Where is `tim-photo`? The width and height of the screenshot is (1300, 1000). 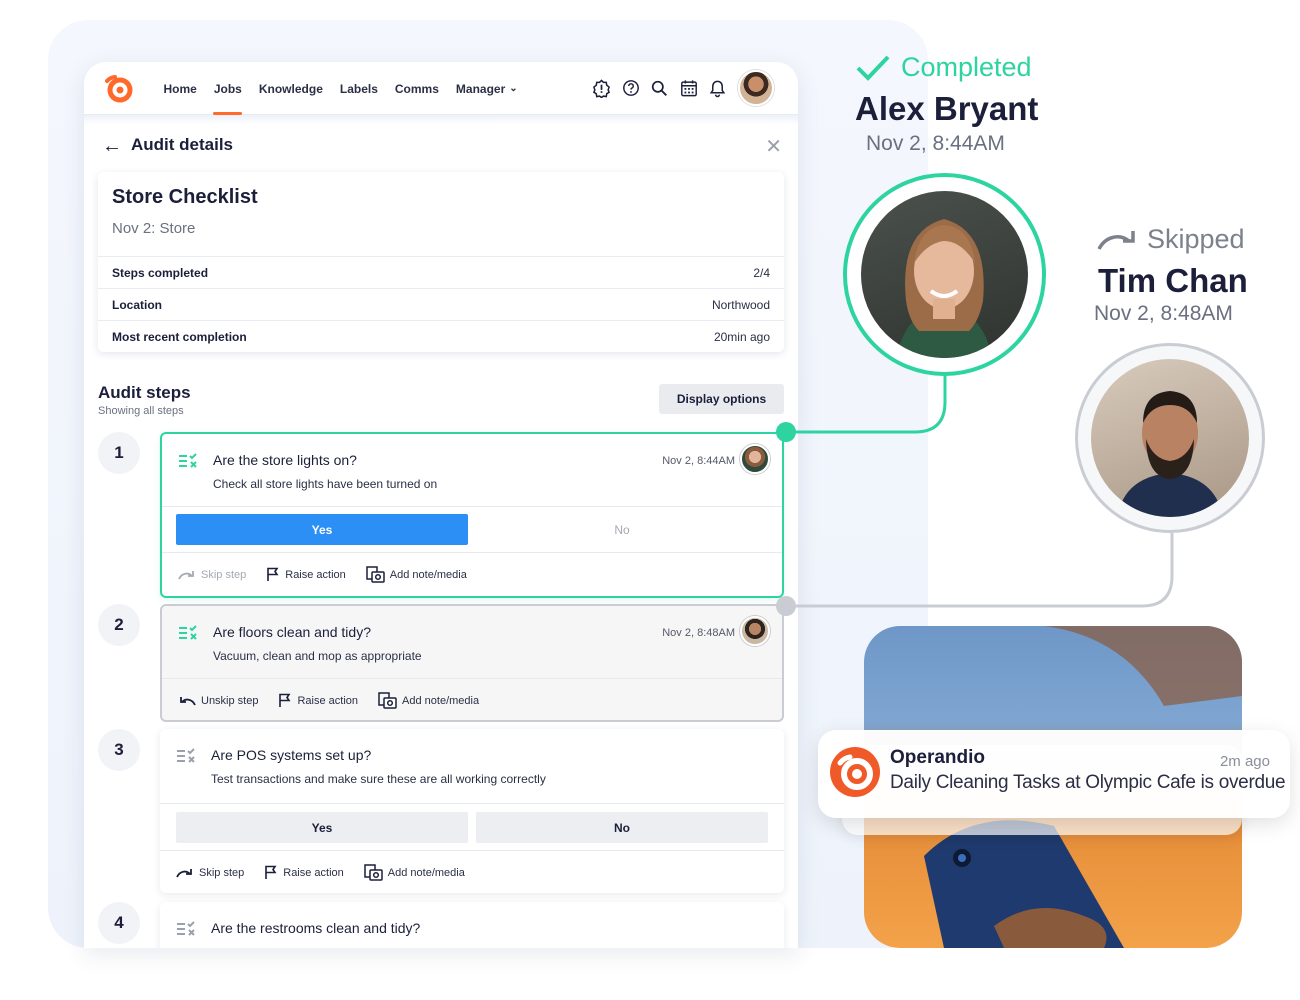
tim-photo is located at coordinates (1170, 438).